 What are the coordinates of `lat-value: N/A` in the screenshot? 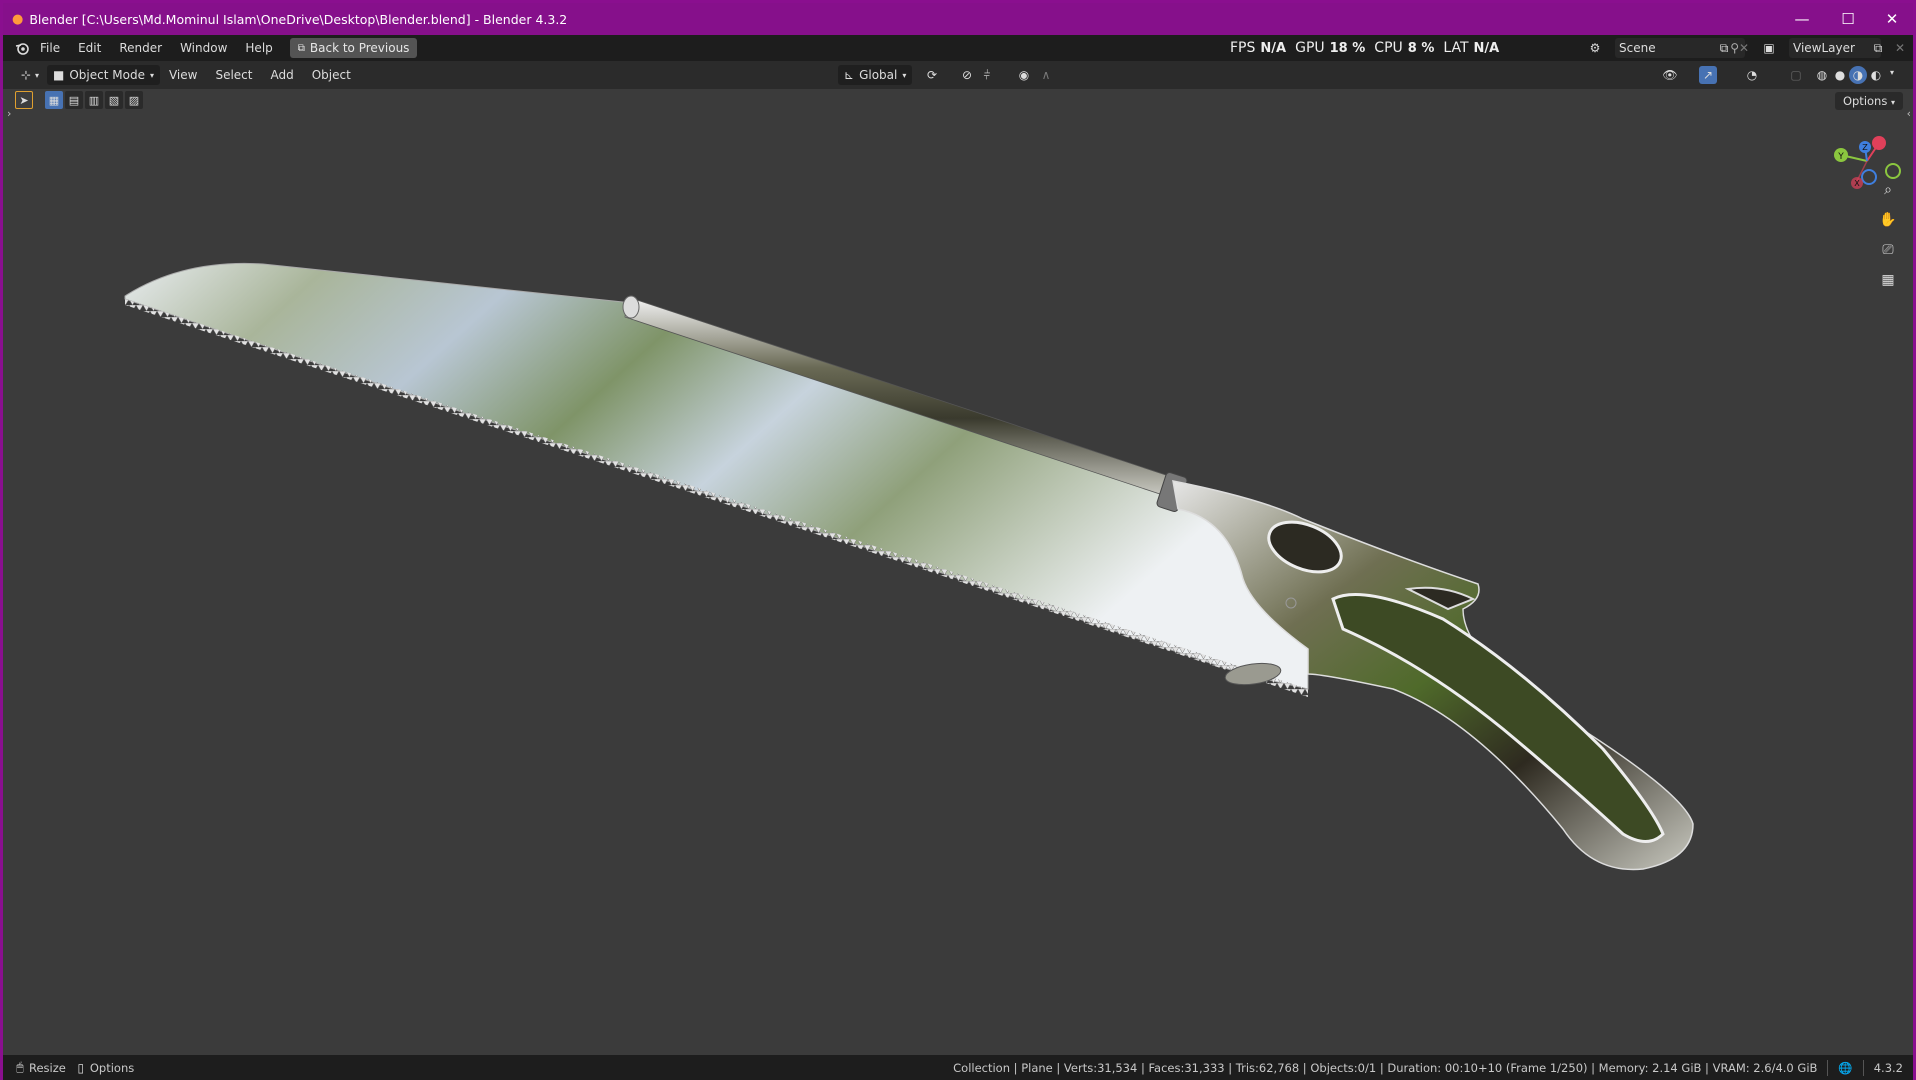 It's located at (1486, 48).